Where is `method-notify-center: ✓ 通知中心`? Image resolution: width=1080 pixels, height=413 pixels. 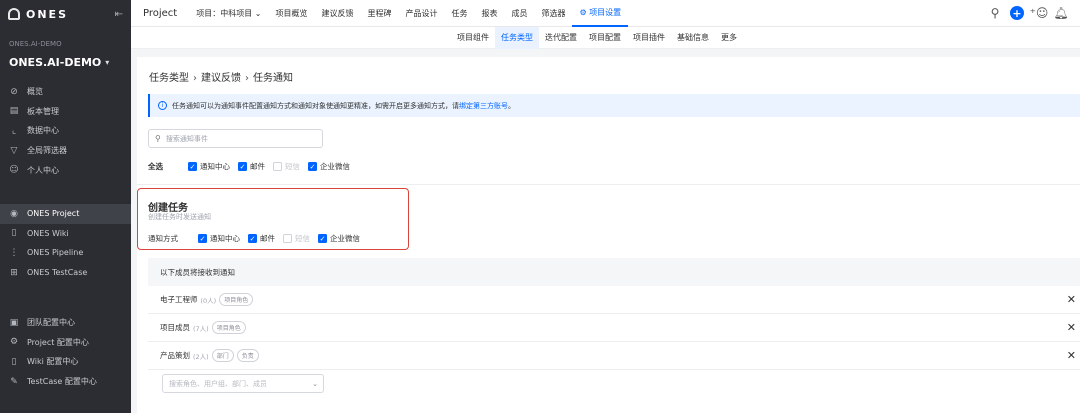 method-notify-center: ✓ 通知中心 is located at coordinates (219, 238).